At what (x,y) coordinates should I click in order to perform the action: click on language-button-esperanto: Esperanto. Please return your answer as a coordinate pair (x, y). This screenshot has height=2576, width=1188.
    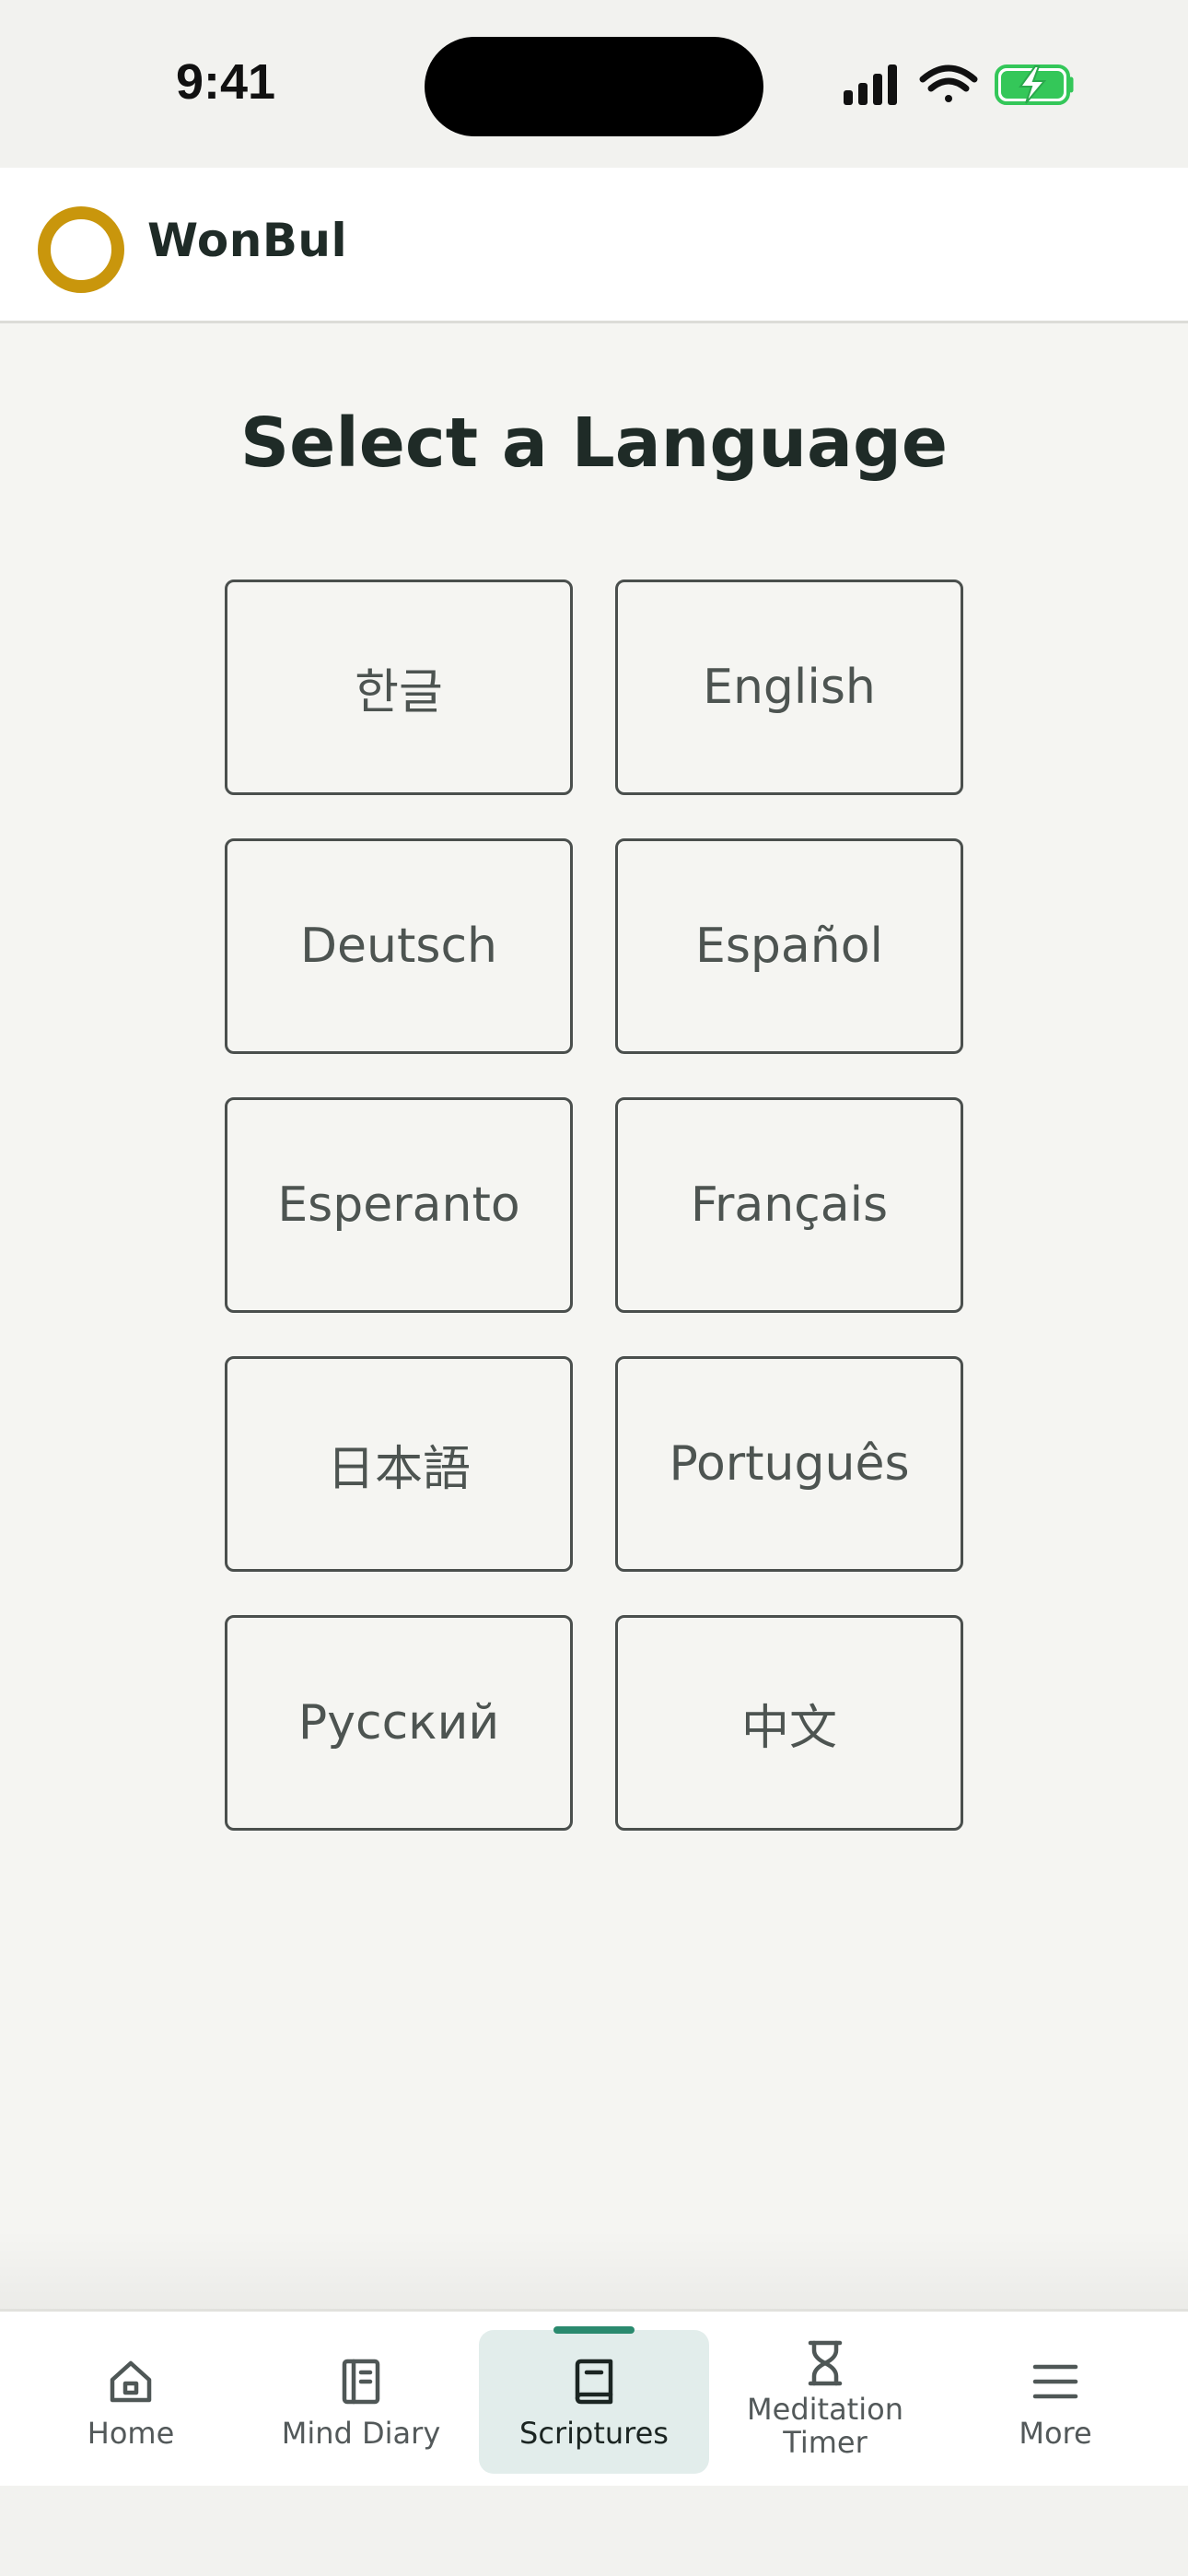
    Looking at the image, I should click on (399, 1205).